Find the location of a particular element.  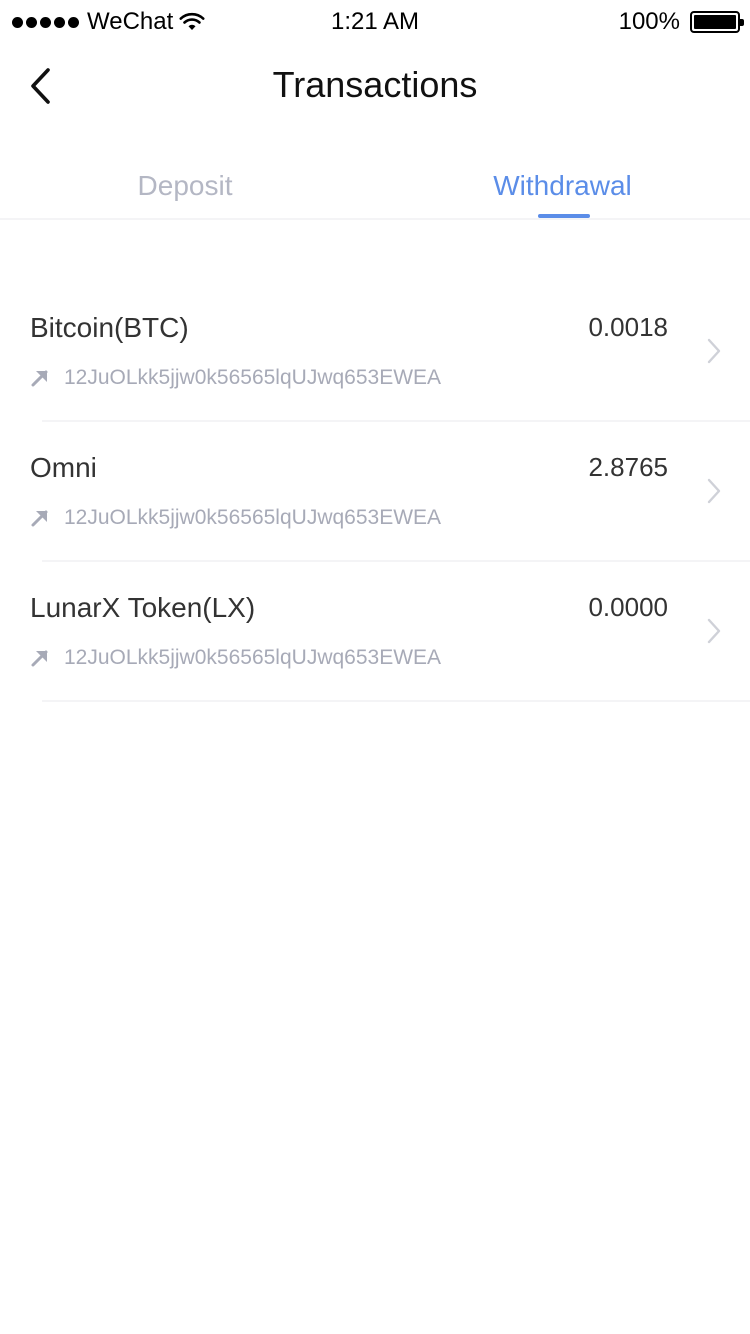

amount: 0.0018 is located at coordinates (628, 327).